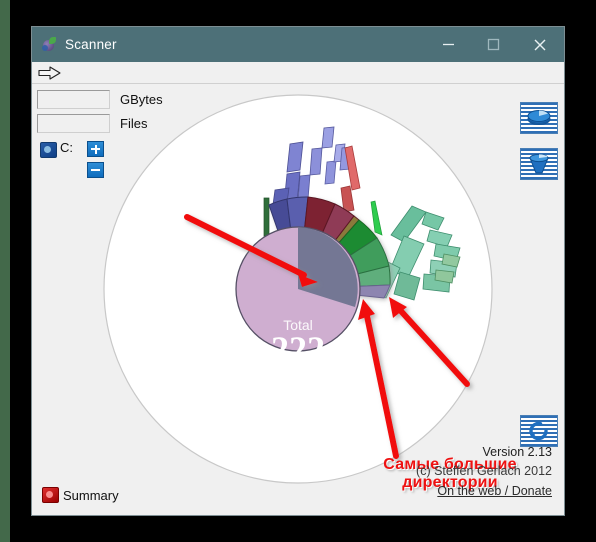 The height and width of the screenshot is (542, 596). What do you see at coordinates (141, 99) in the screenshot?
I see `gbytes-label: GBytes` at bounding box center [141, 99].